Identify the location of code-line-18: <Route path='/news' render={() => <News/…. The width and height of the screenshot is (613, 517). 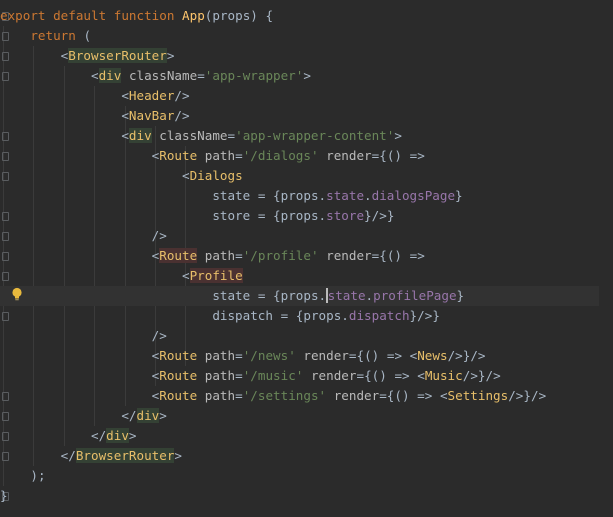
(243, 356).